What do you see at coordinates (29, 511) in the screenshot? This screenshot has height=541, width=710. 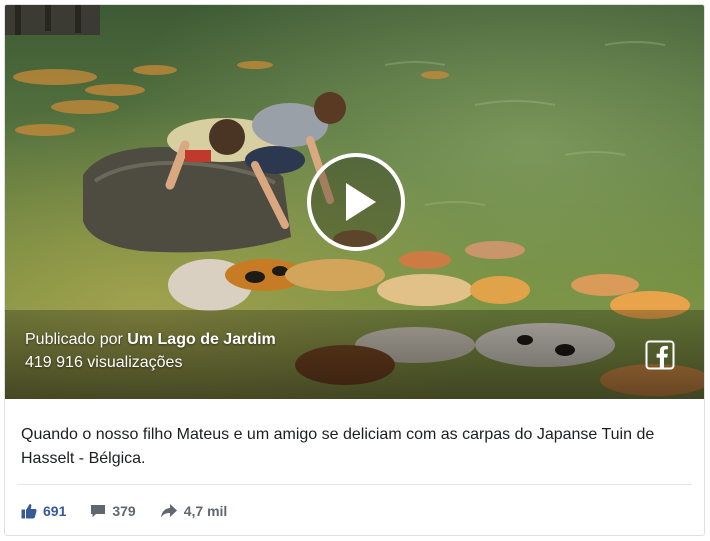 I see `like-icon` at bounding box center [29, 511].